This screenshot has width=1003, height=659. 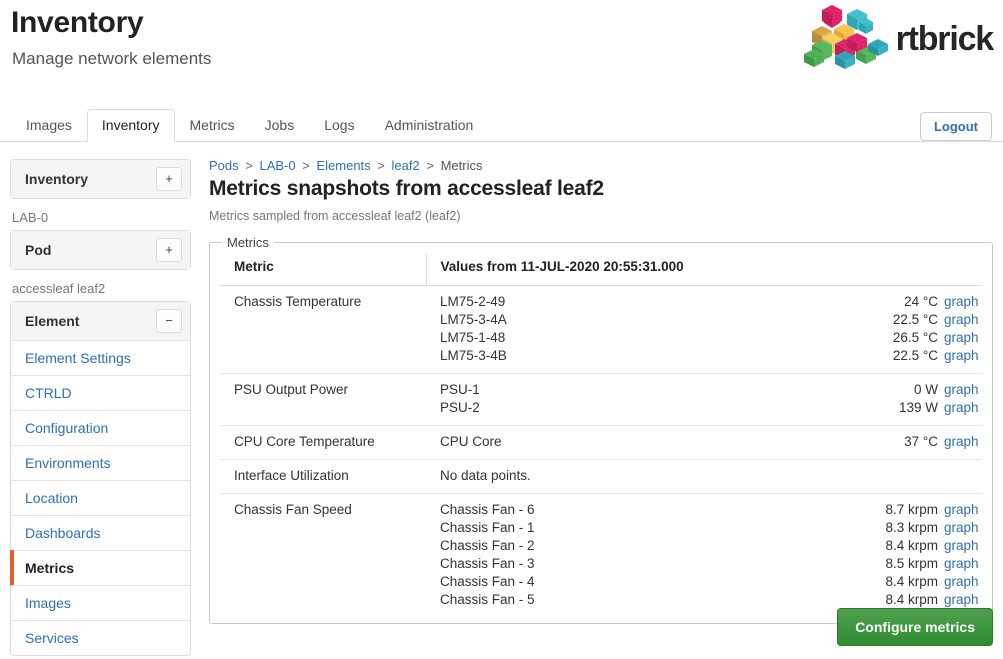 I want to click on sample-label: LM75-3-4A, so click(x=473, y=319).